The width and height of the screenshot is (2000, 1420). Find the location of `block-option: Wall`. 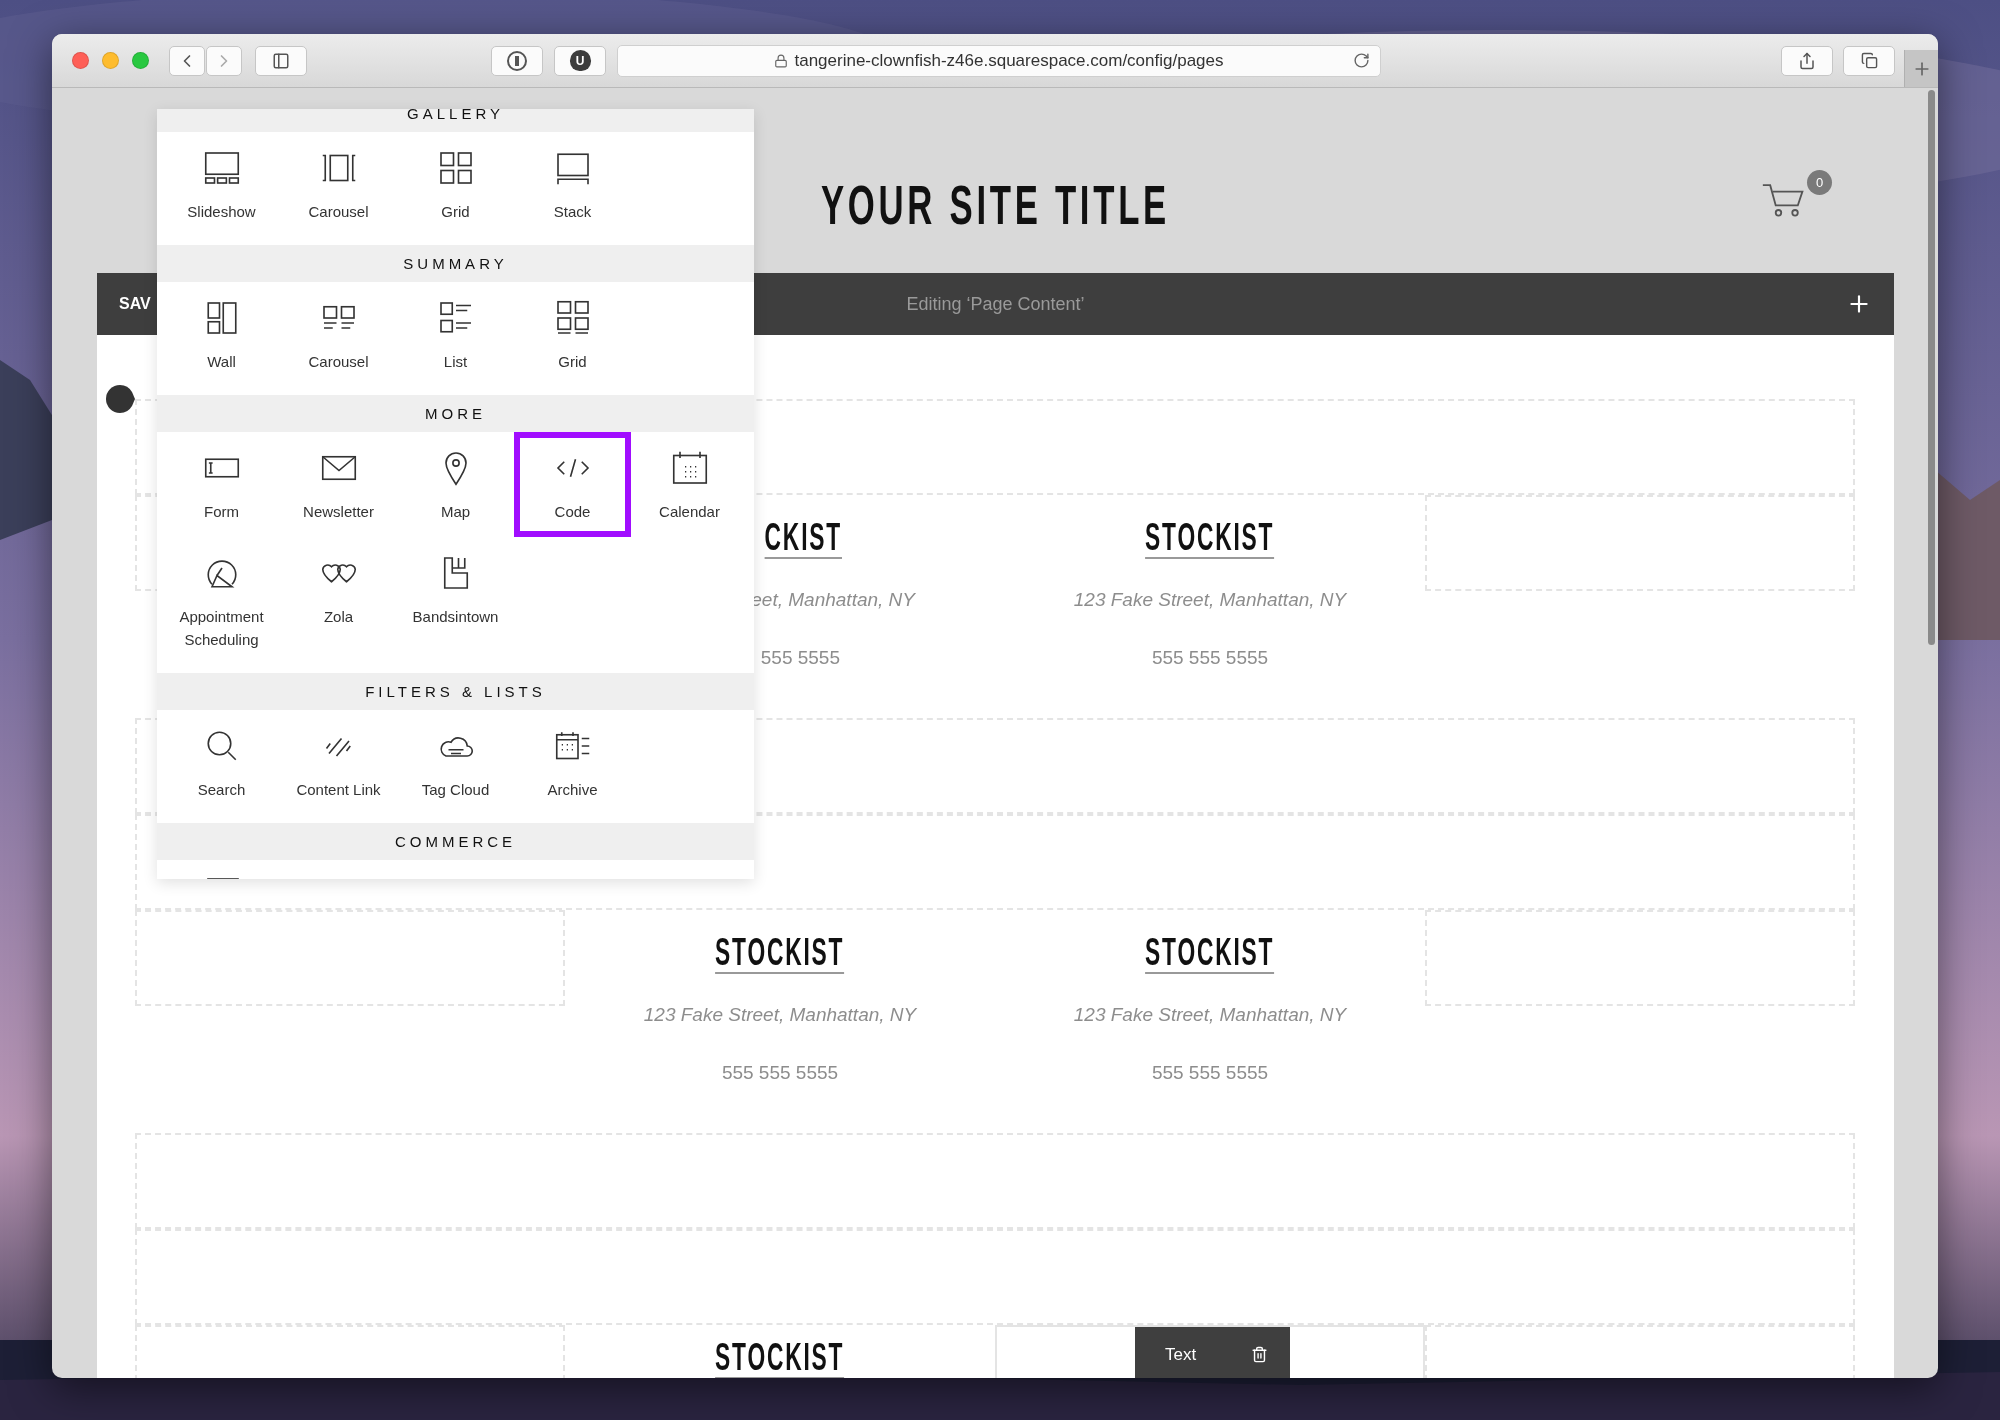

block-option: Wall is located at coordinates (221, 334).